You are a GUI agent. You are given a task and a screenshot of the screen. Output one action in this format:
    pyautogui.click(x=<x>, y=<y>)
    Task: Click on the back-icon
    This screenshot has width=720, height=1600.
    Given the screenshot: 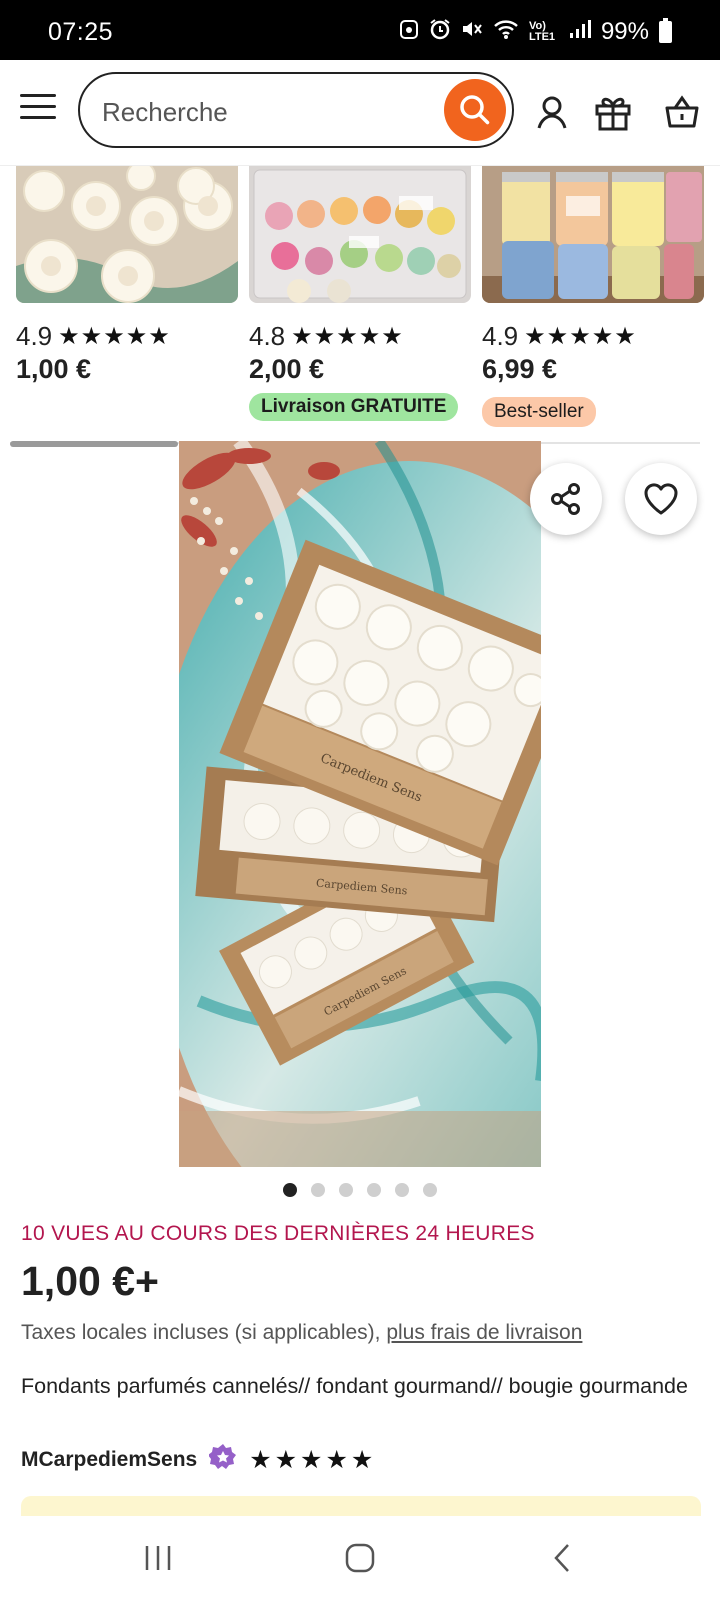 What is the action you would take?
    pyautogui.click(x=561, y=1558)
    